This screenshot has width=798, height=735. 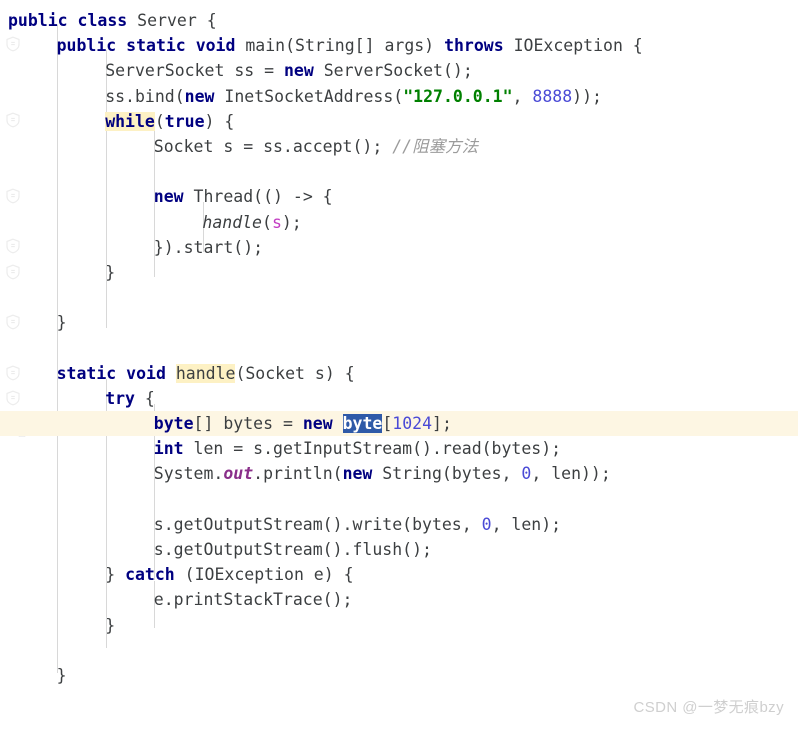 What do you see at coordinates (412, 423) in the screenshot?
I see `code-line-17-token-6: 1024` at bounding box center [412, 423].